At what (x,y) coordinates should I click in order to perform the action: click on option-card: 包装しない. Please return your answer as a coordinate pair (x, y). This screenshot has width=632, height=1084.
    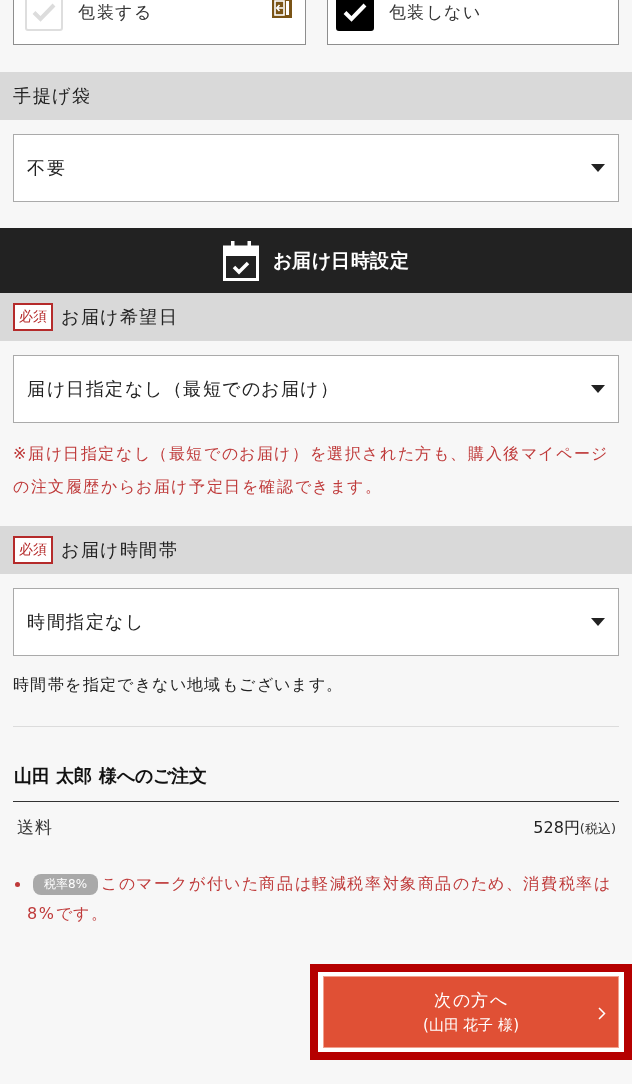
    Looking at the image, I should click on (472, 22).